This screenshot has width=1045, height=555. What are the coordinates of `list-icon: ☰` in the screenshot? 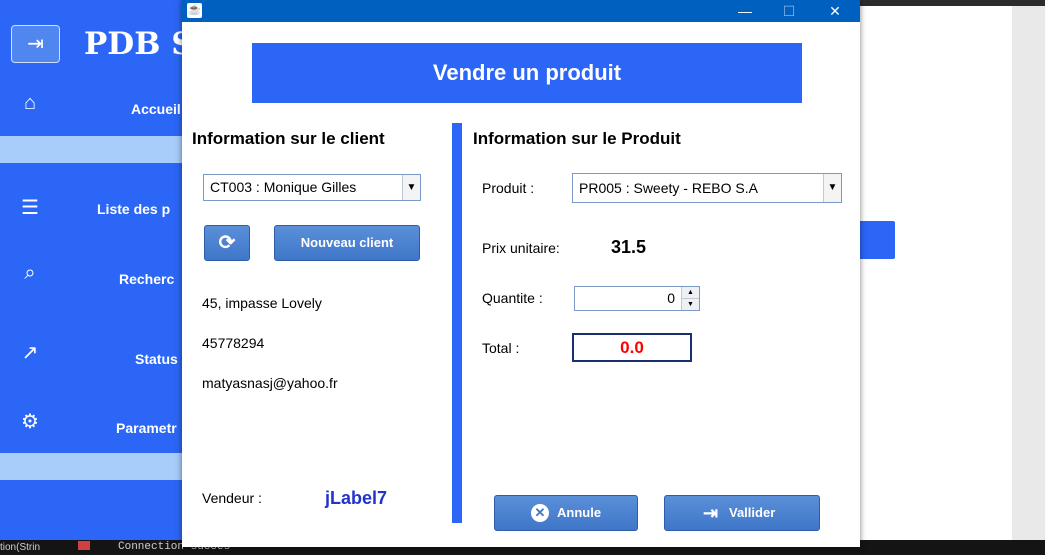 It's located at (30, 208).